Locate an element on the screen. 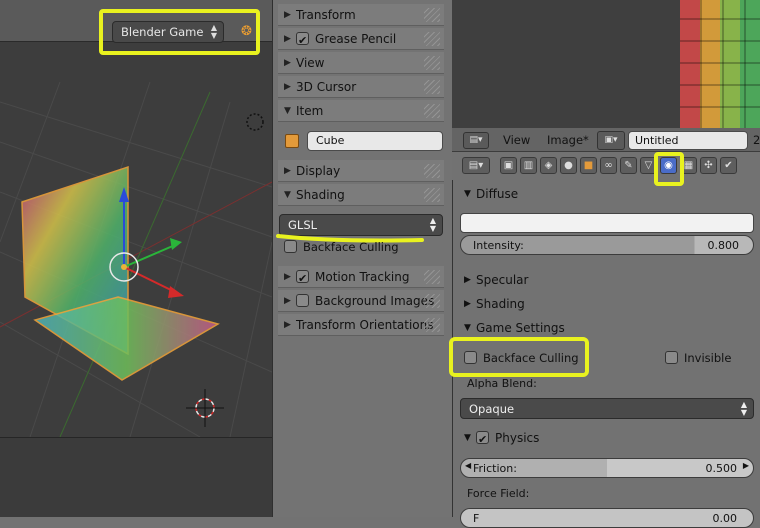  panel-label: Game Settings is located at coordinates (520, 328).